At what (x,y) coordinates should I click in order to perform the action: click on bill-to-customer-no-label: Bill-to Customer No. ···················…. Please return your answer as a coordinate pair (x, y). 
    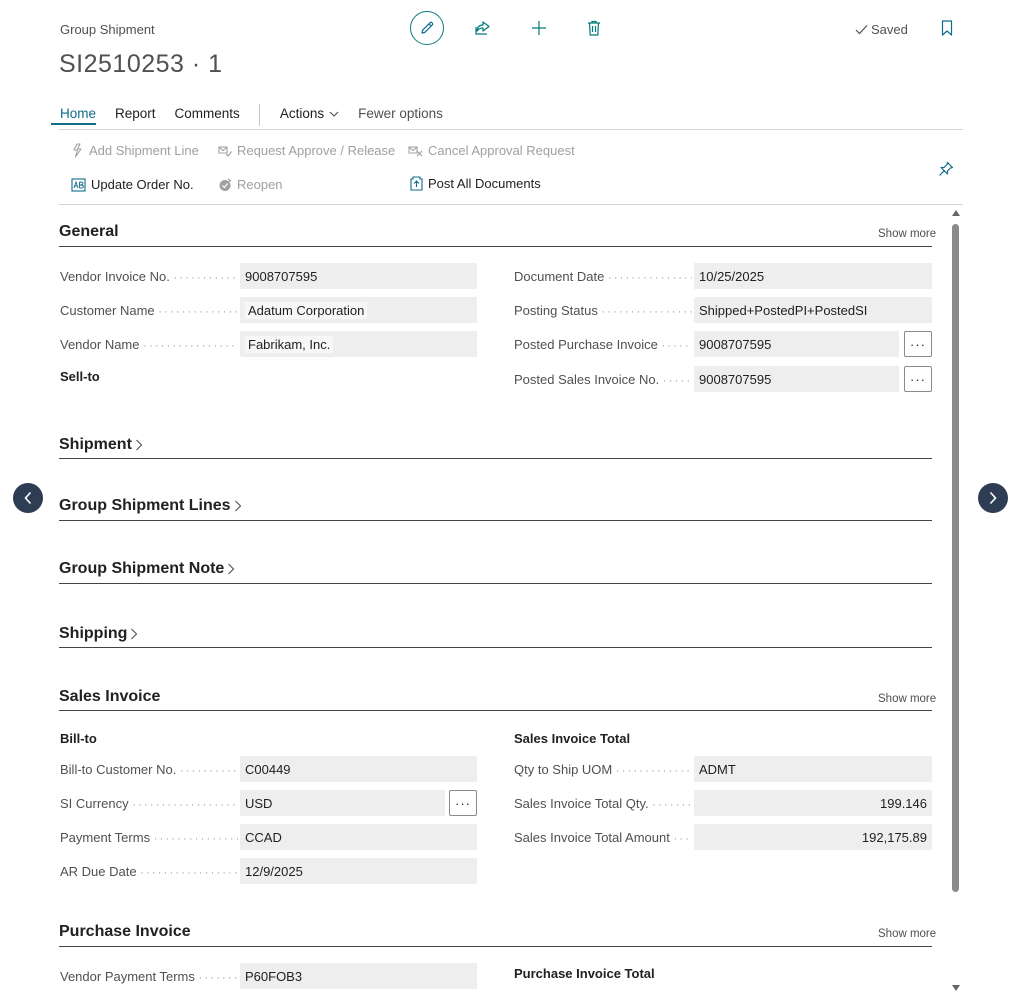
    Looking at the image, I should click on (149, 769).